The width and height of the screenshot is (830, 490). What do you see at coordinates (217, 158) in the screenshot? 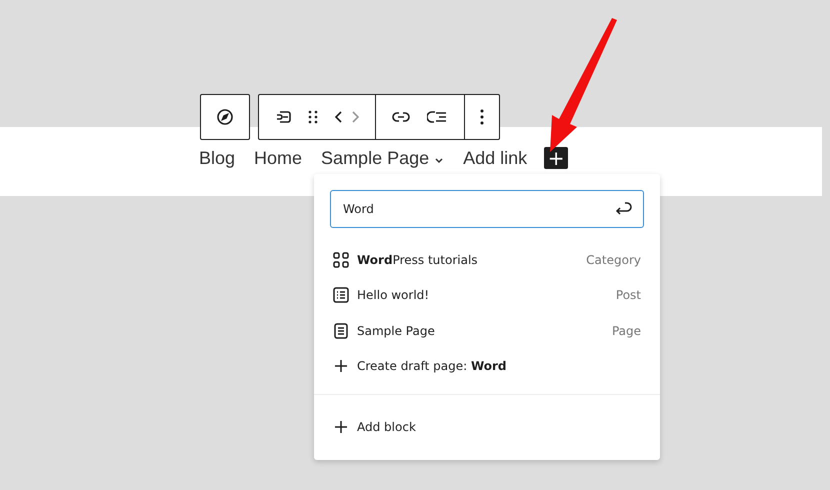
I see `menu-link: Blog` at bounding box center [217, 158].